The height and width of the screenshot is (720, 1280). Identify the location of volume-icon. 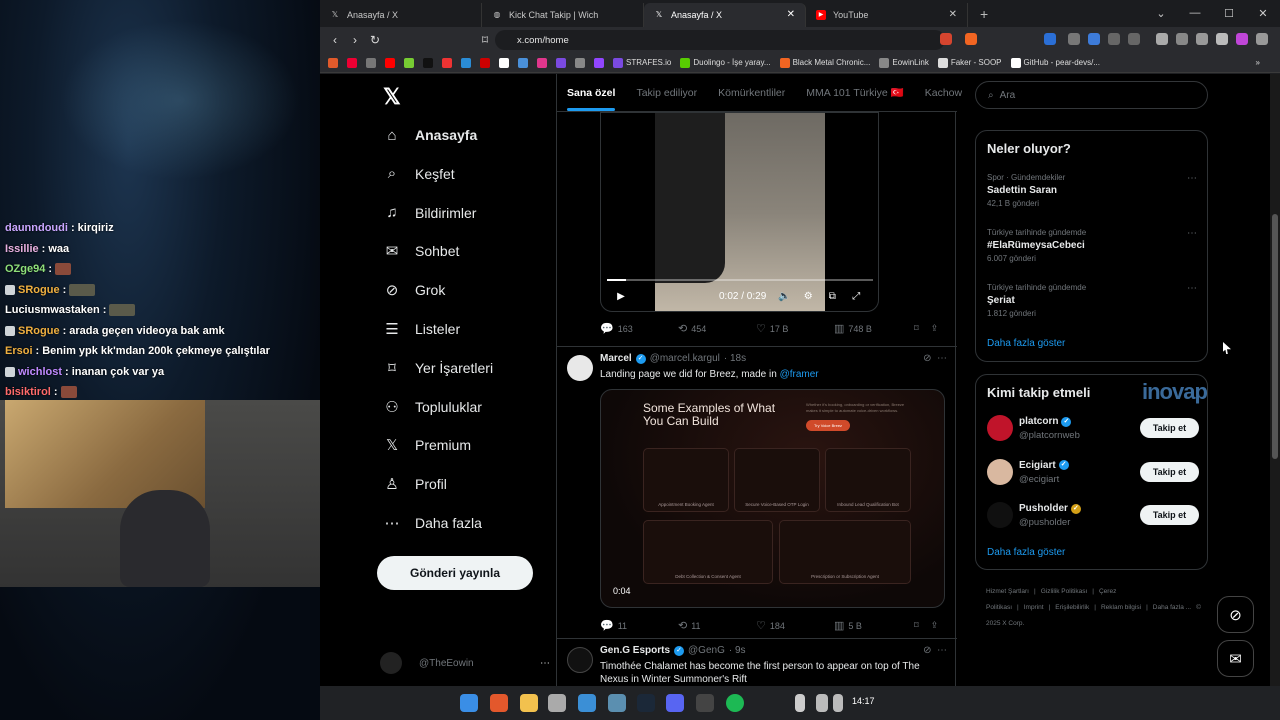
(838, 703).